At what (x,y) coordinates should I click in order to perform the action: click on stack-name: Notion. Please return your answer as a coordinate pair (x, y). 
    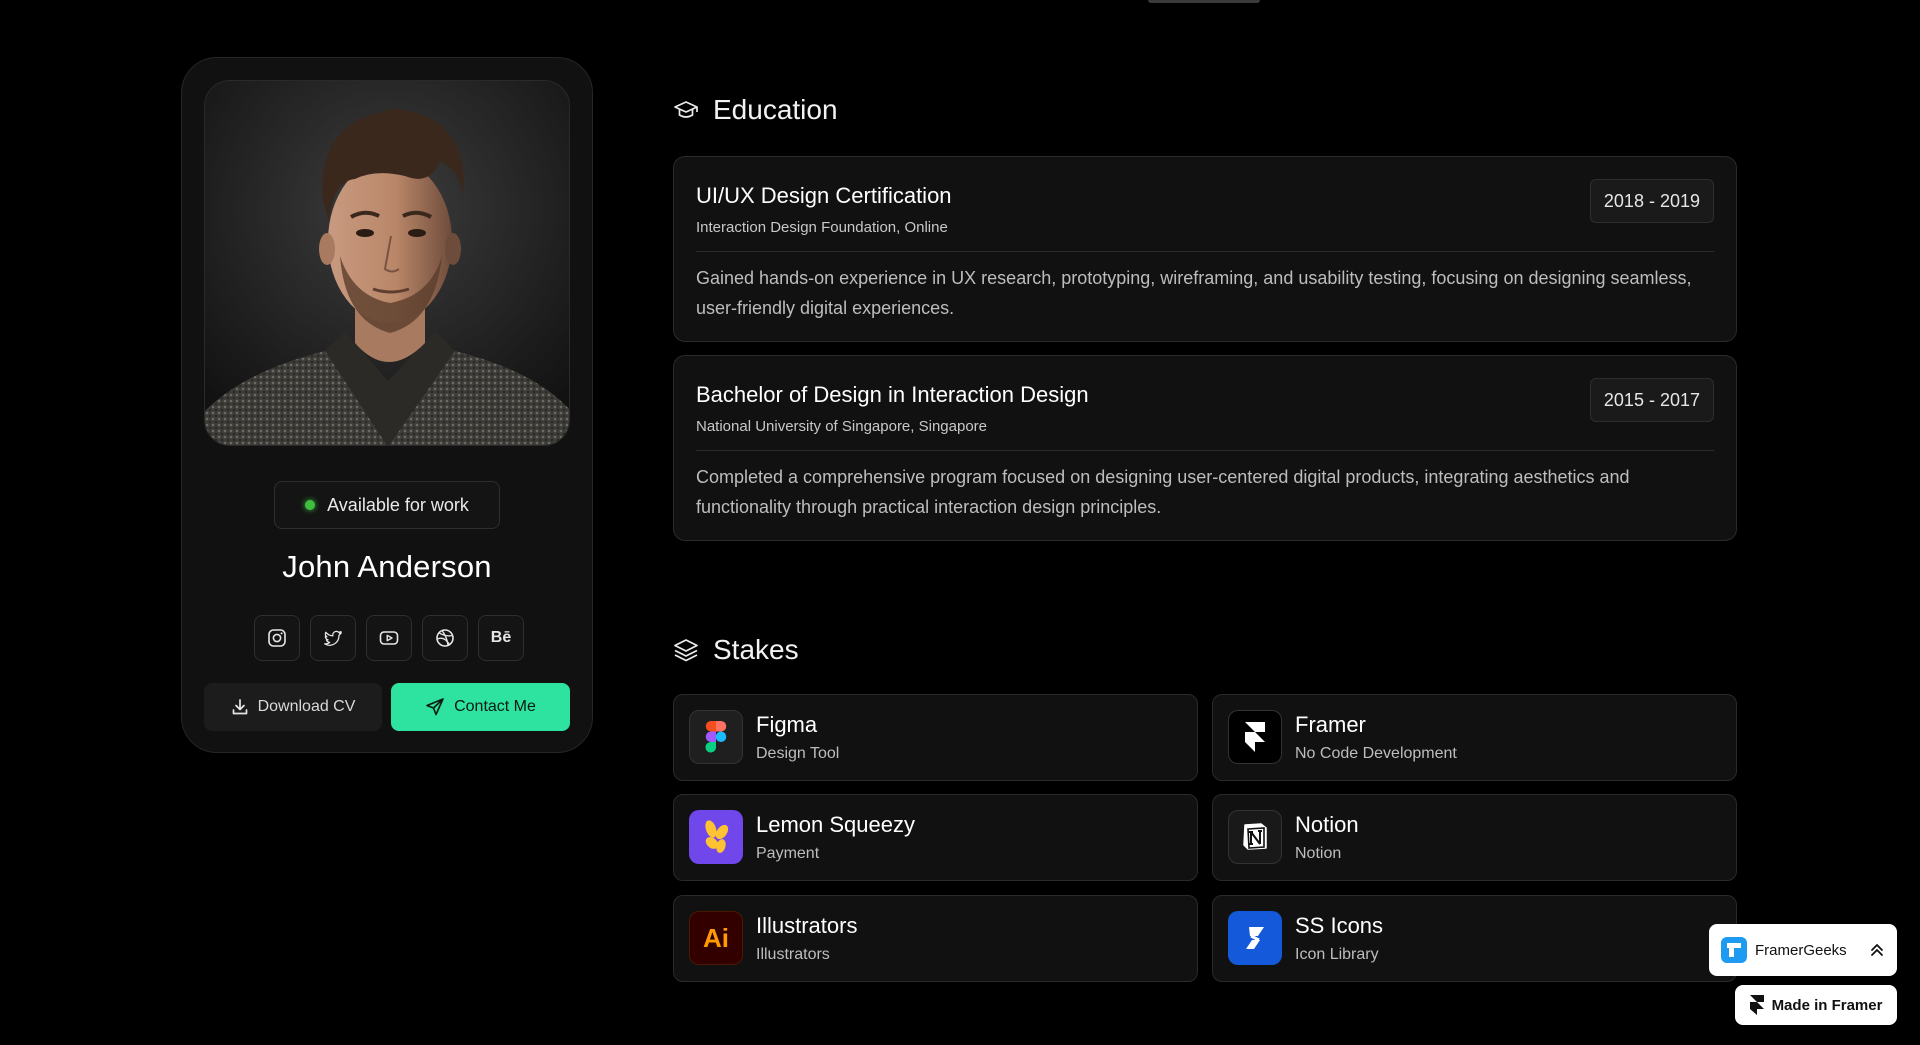
    Looking at the image, I should click on (1327, 824).